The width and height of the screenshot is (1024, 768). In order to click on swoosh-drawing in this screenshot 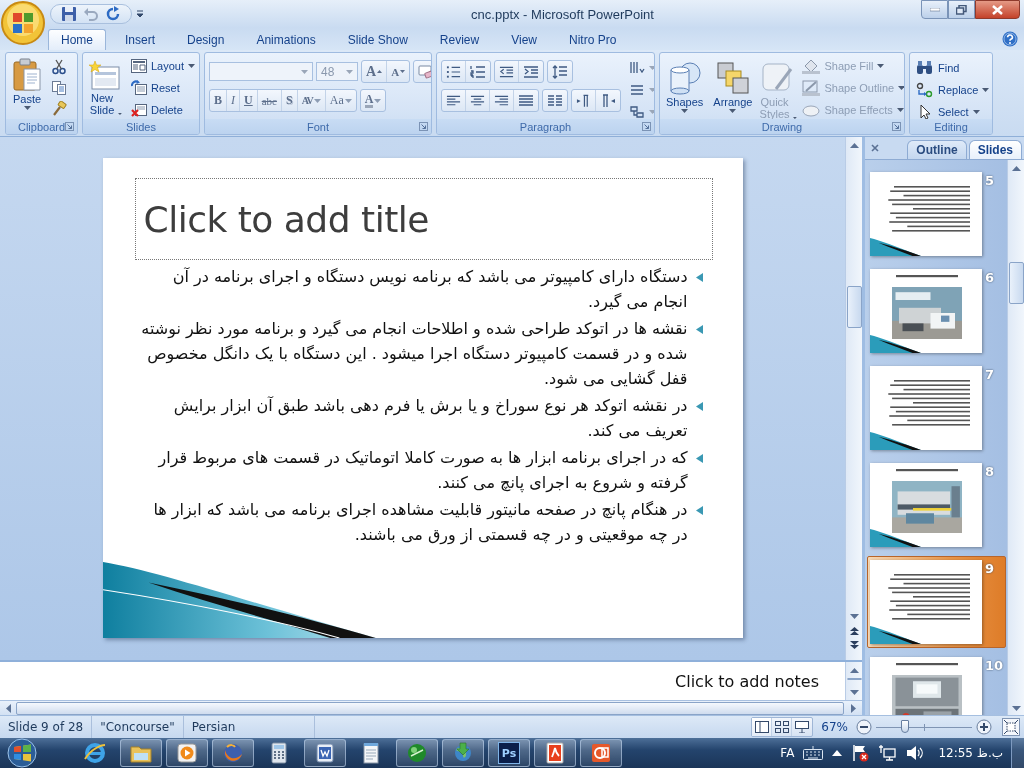, I will do `click(895, 247)`.